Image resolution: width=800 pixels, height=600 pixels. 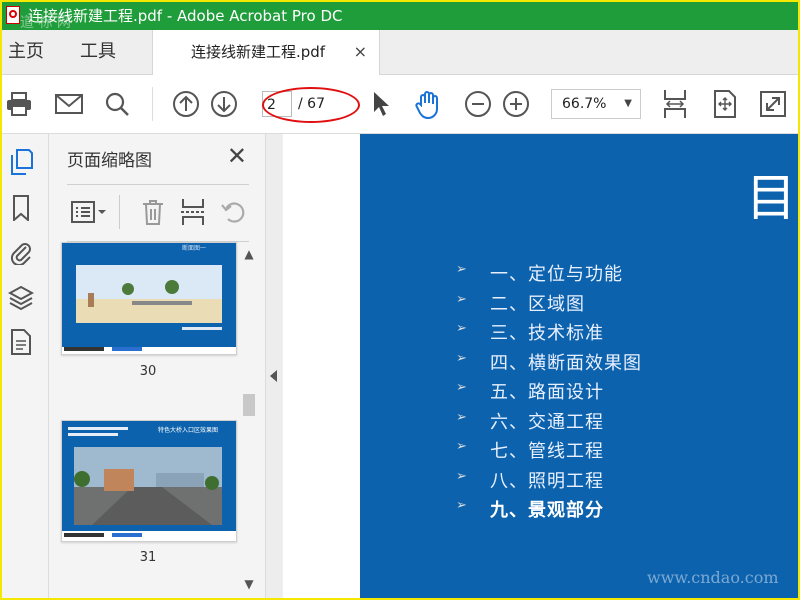 What do you see at coordinates (21, 162) in the screenshot?
I see `page-thumbnails-icon` at bounding box center [21, 162].